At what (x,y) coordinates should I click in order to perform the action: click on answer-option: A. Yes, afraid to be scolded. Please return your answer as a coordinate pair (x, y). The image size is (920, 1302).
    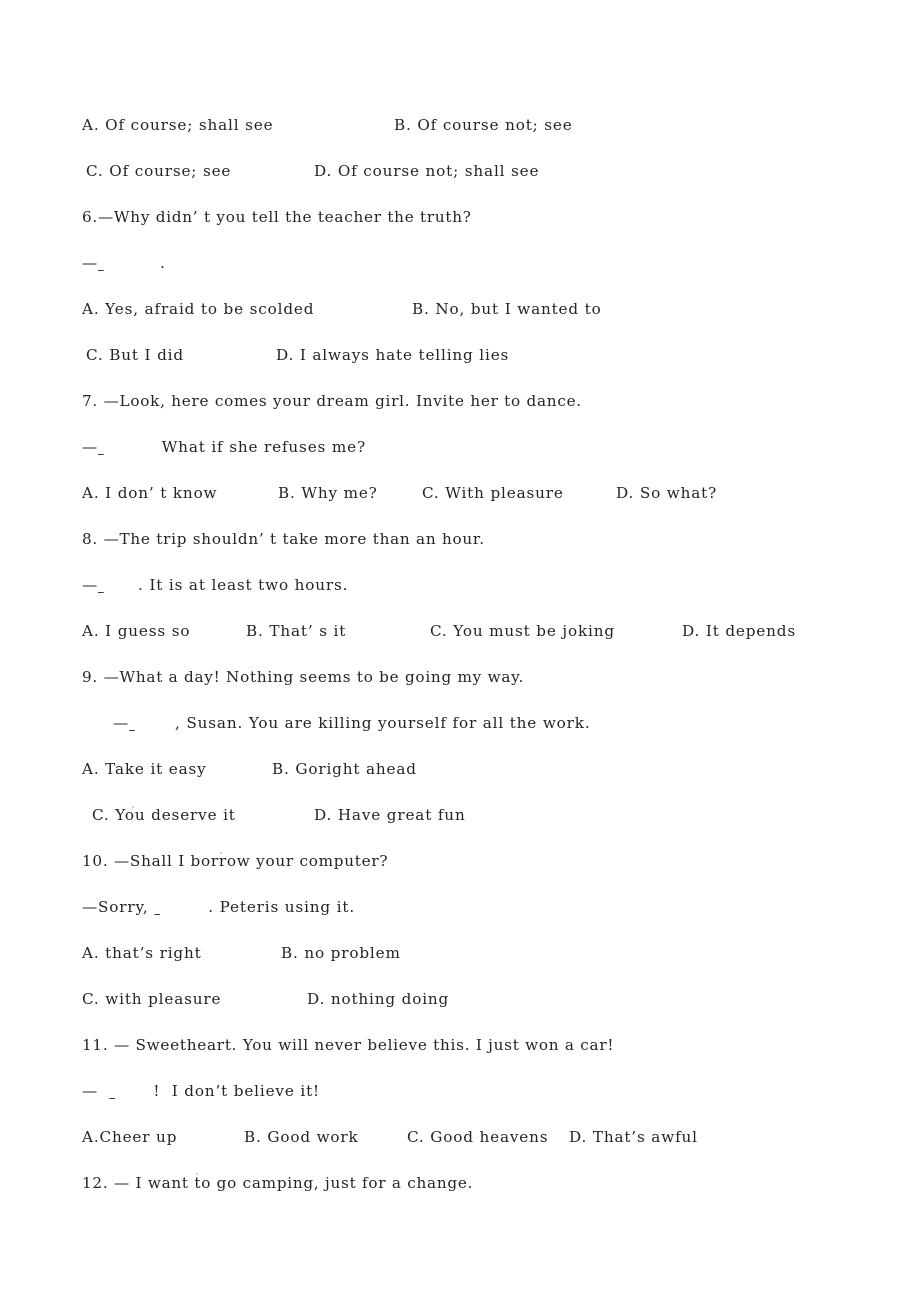
    Looking at the image, I should click on (198, 309).